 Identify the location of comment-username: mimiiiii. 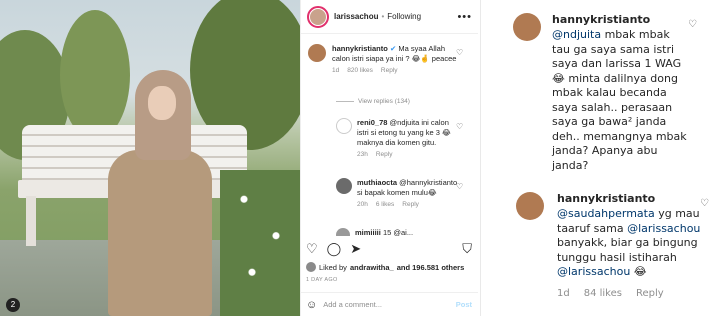
(368, 232).